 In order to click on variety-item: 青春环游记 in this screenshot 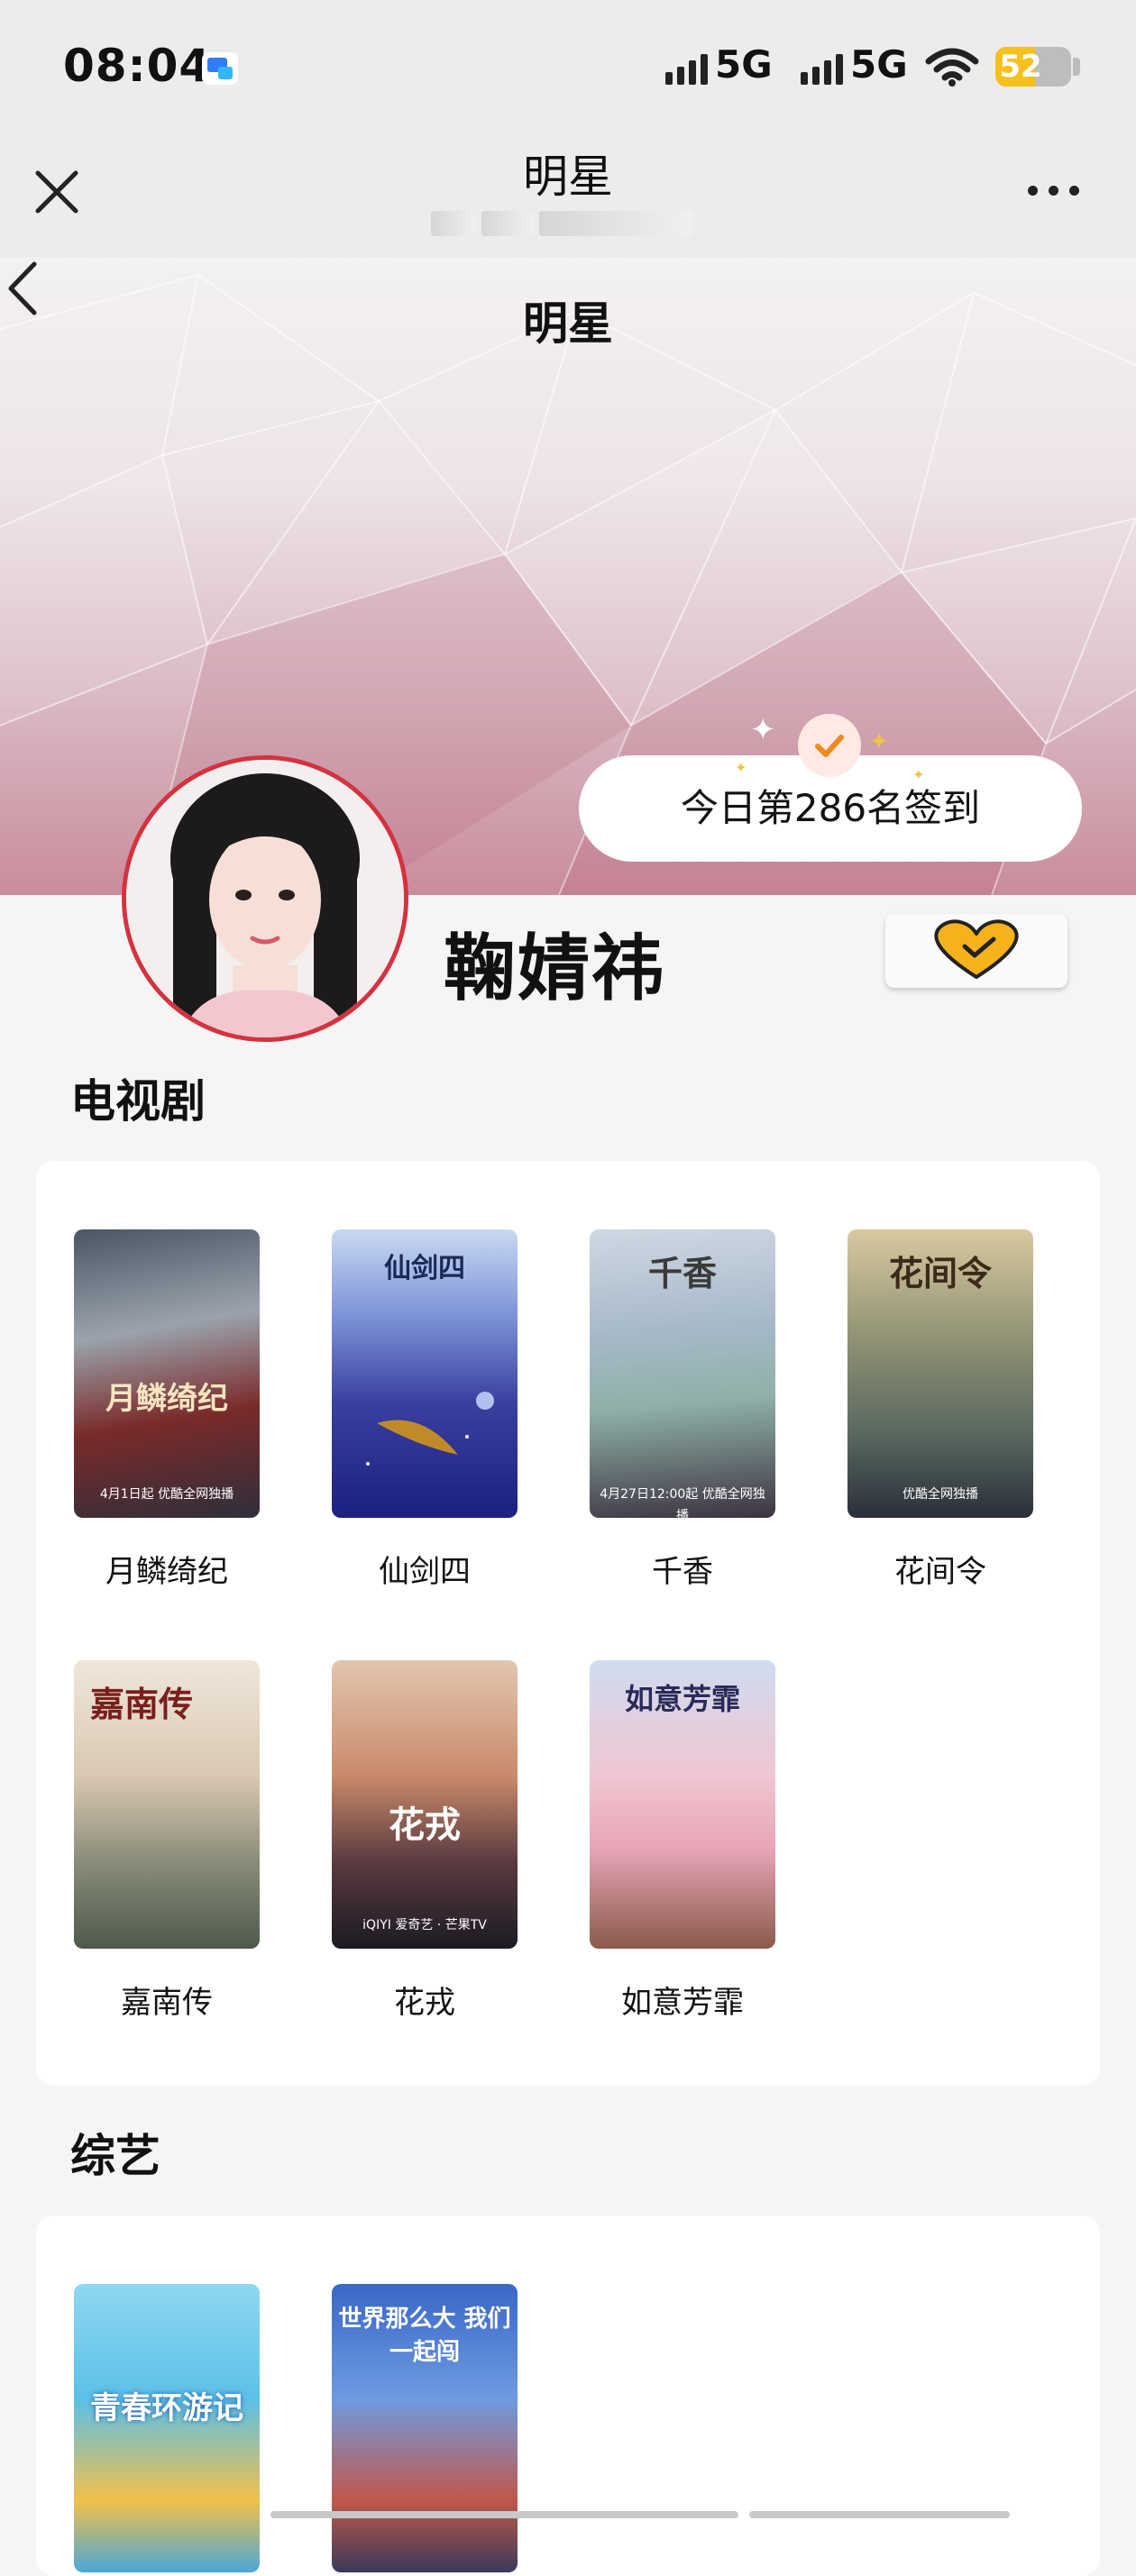, I will do `click(167, 2428)`.